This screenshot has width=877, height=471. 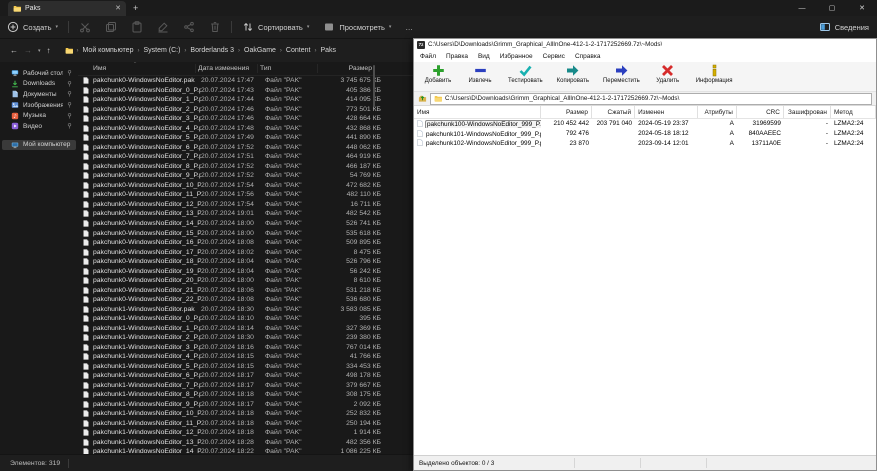 I want to click on new-button: Создать ▾, so click(x=32, y=27).